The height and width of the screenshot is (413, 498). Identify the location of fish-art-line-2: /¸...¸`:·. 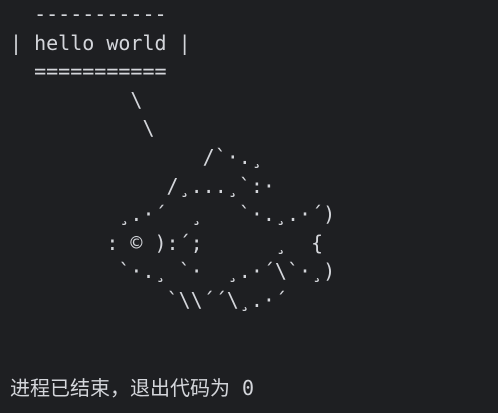
(142, 185).